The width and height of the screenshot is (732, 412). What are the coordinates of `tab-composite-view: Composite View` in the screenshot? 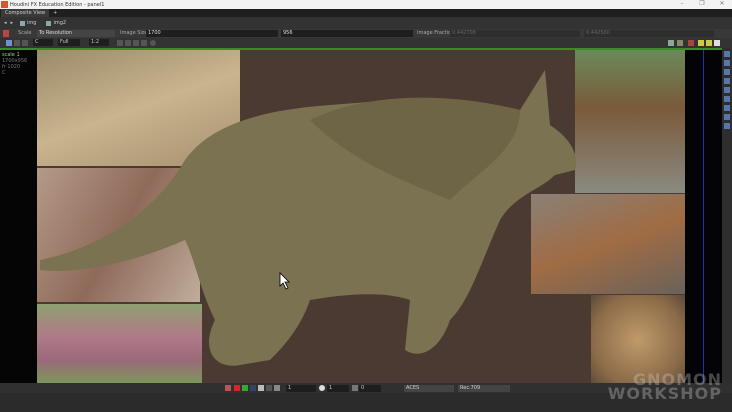 It's located at (25, 13).